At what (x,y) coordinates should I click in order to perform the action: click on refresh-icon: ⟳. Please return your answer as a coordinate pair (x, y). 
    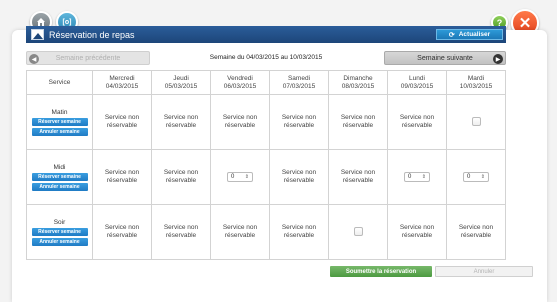
    Looking at the image, I should click on (451, 35).